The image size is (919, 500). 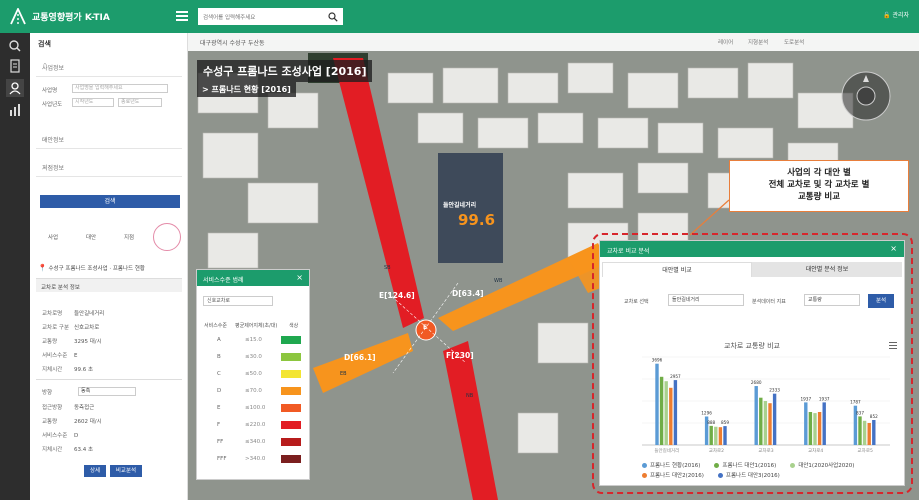 What do you see at coordinates (167, 237) in the screenshot?
I see `mode-indicator` at bounding box center [167, 237].